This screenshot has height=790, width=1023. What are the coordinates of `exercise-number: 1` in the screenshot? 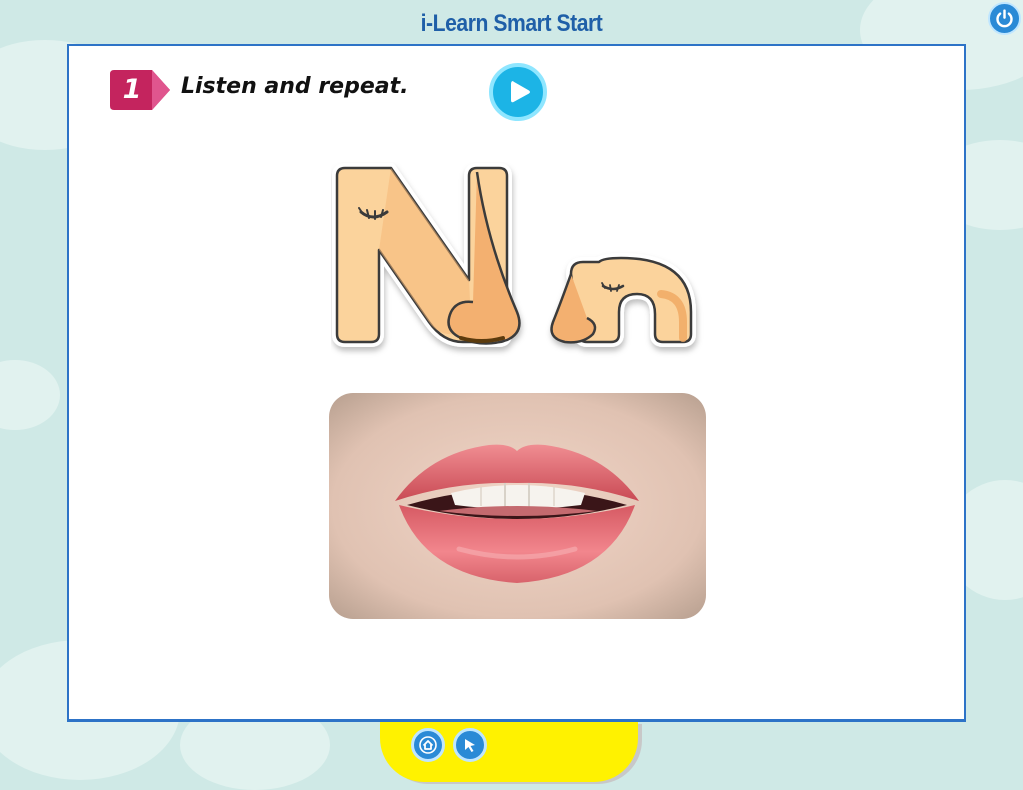 It's located at (132, 89).